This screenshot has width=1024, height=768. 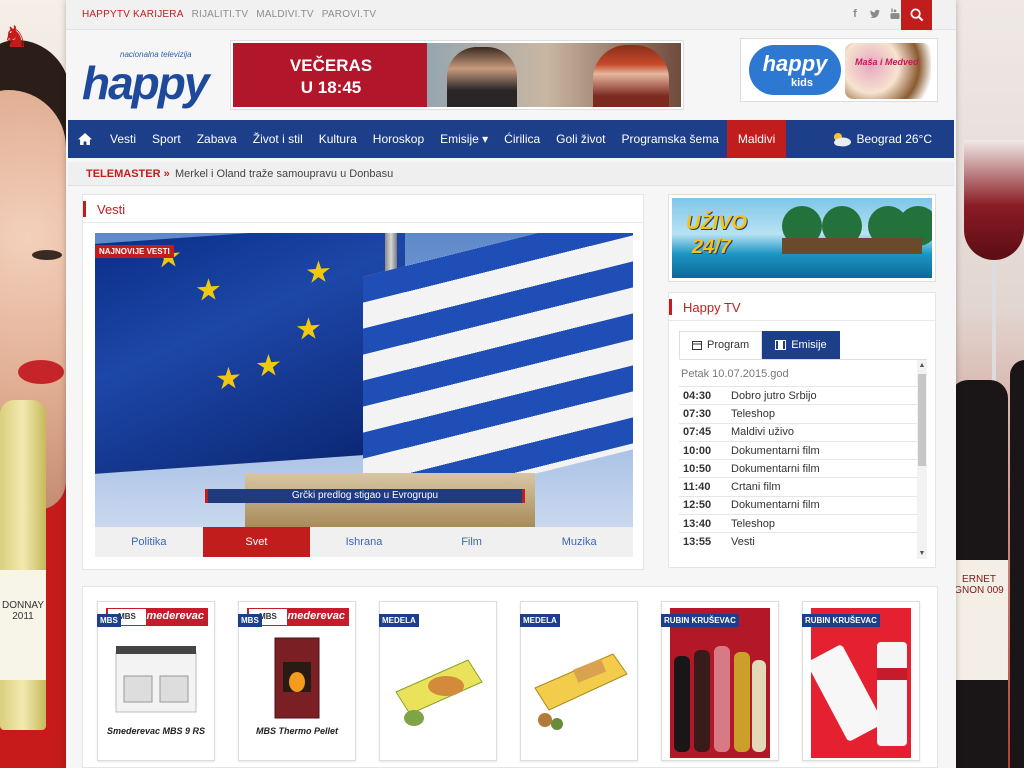 I want to click on spricer-can-image, so click(x=861, y=683).